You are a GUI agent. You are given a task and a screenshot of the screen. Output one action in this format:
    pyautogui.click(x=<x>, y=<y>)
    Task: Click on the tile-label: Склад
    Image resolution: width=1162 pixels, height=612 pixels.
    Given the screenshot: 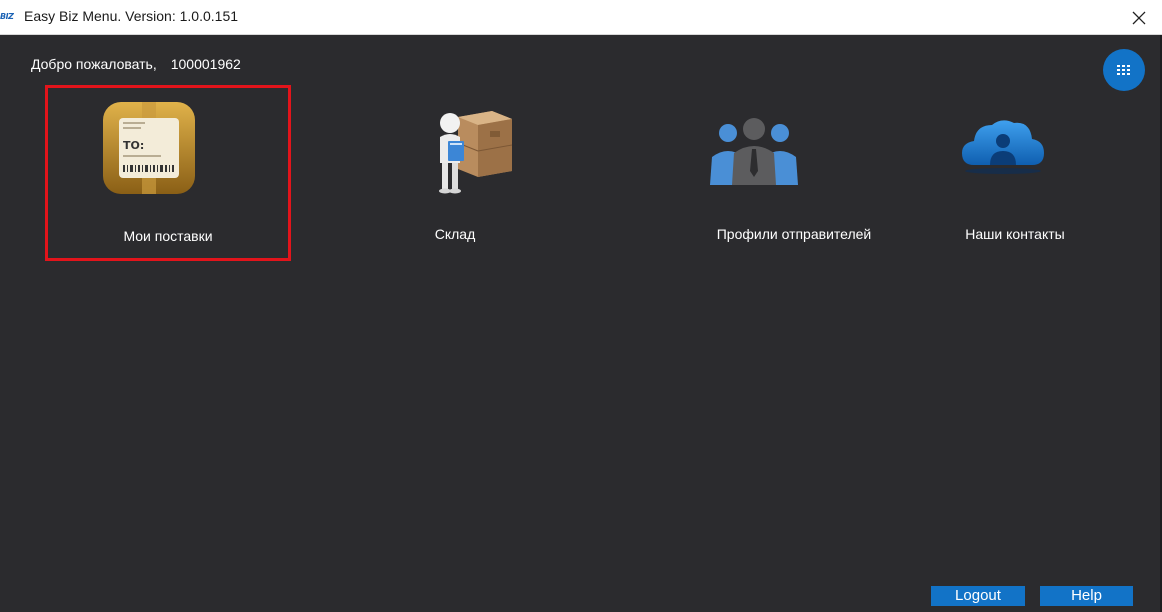 What is the action you would take?
    pyautogui.click(x=455, y=234)
    